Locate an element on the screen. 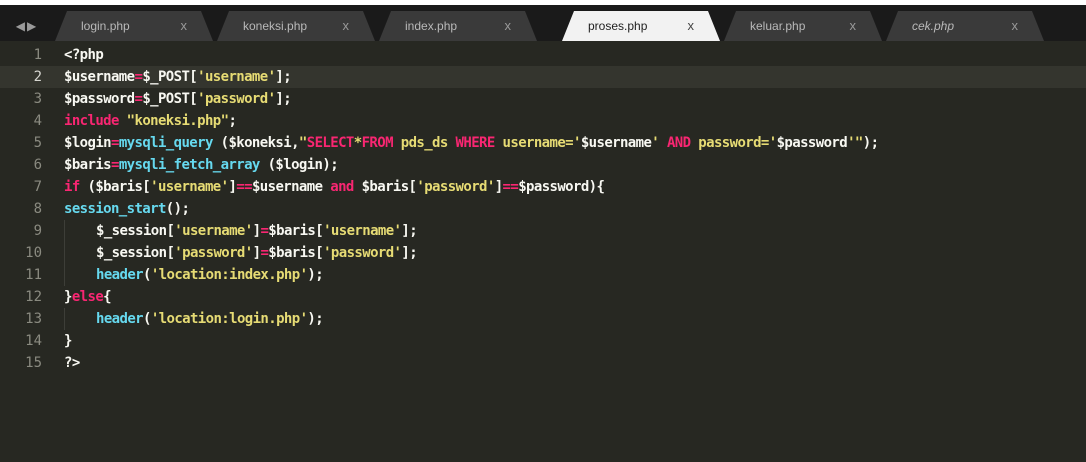  code-line: $password=$_POST['password']; is located at coordinates (178, 99).